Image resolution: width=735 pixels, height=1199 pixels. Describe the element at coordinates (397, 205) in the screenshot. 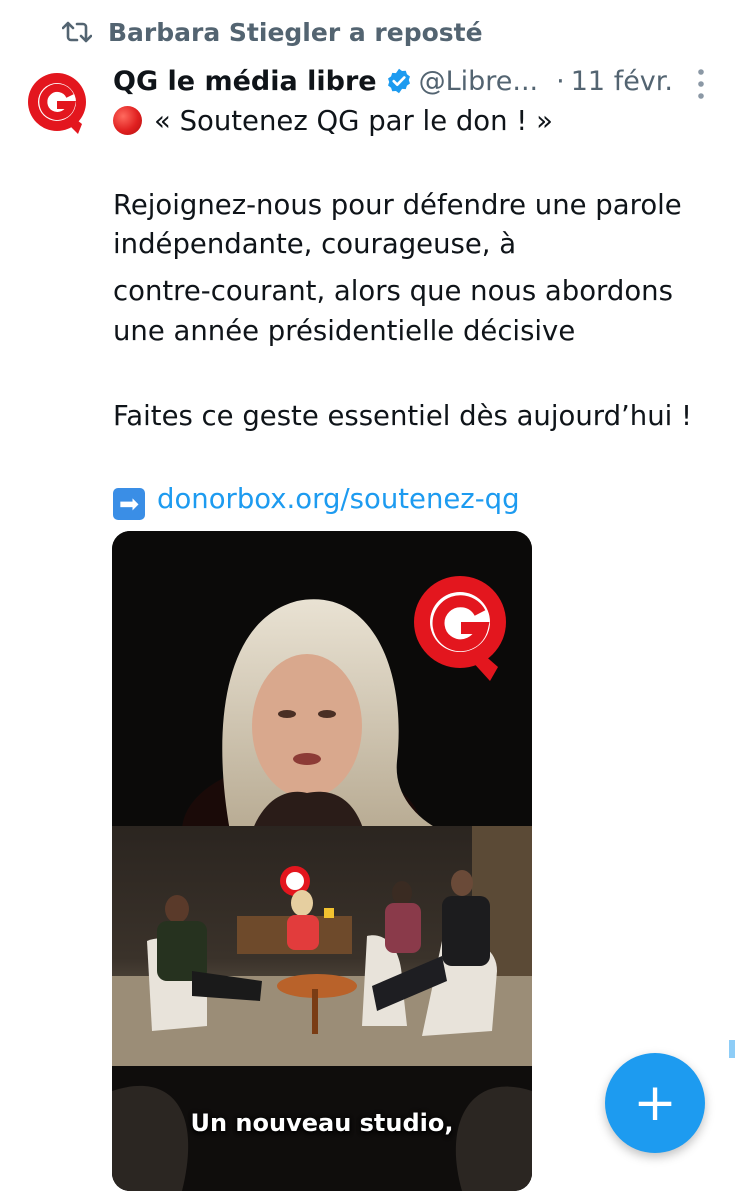

I see `tweet-text-line-2: Rejoignez-nous pour défendre une parole` at that location.